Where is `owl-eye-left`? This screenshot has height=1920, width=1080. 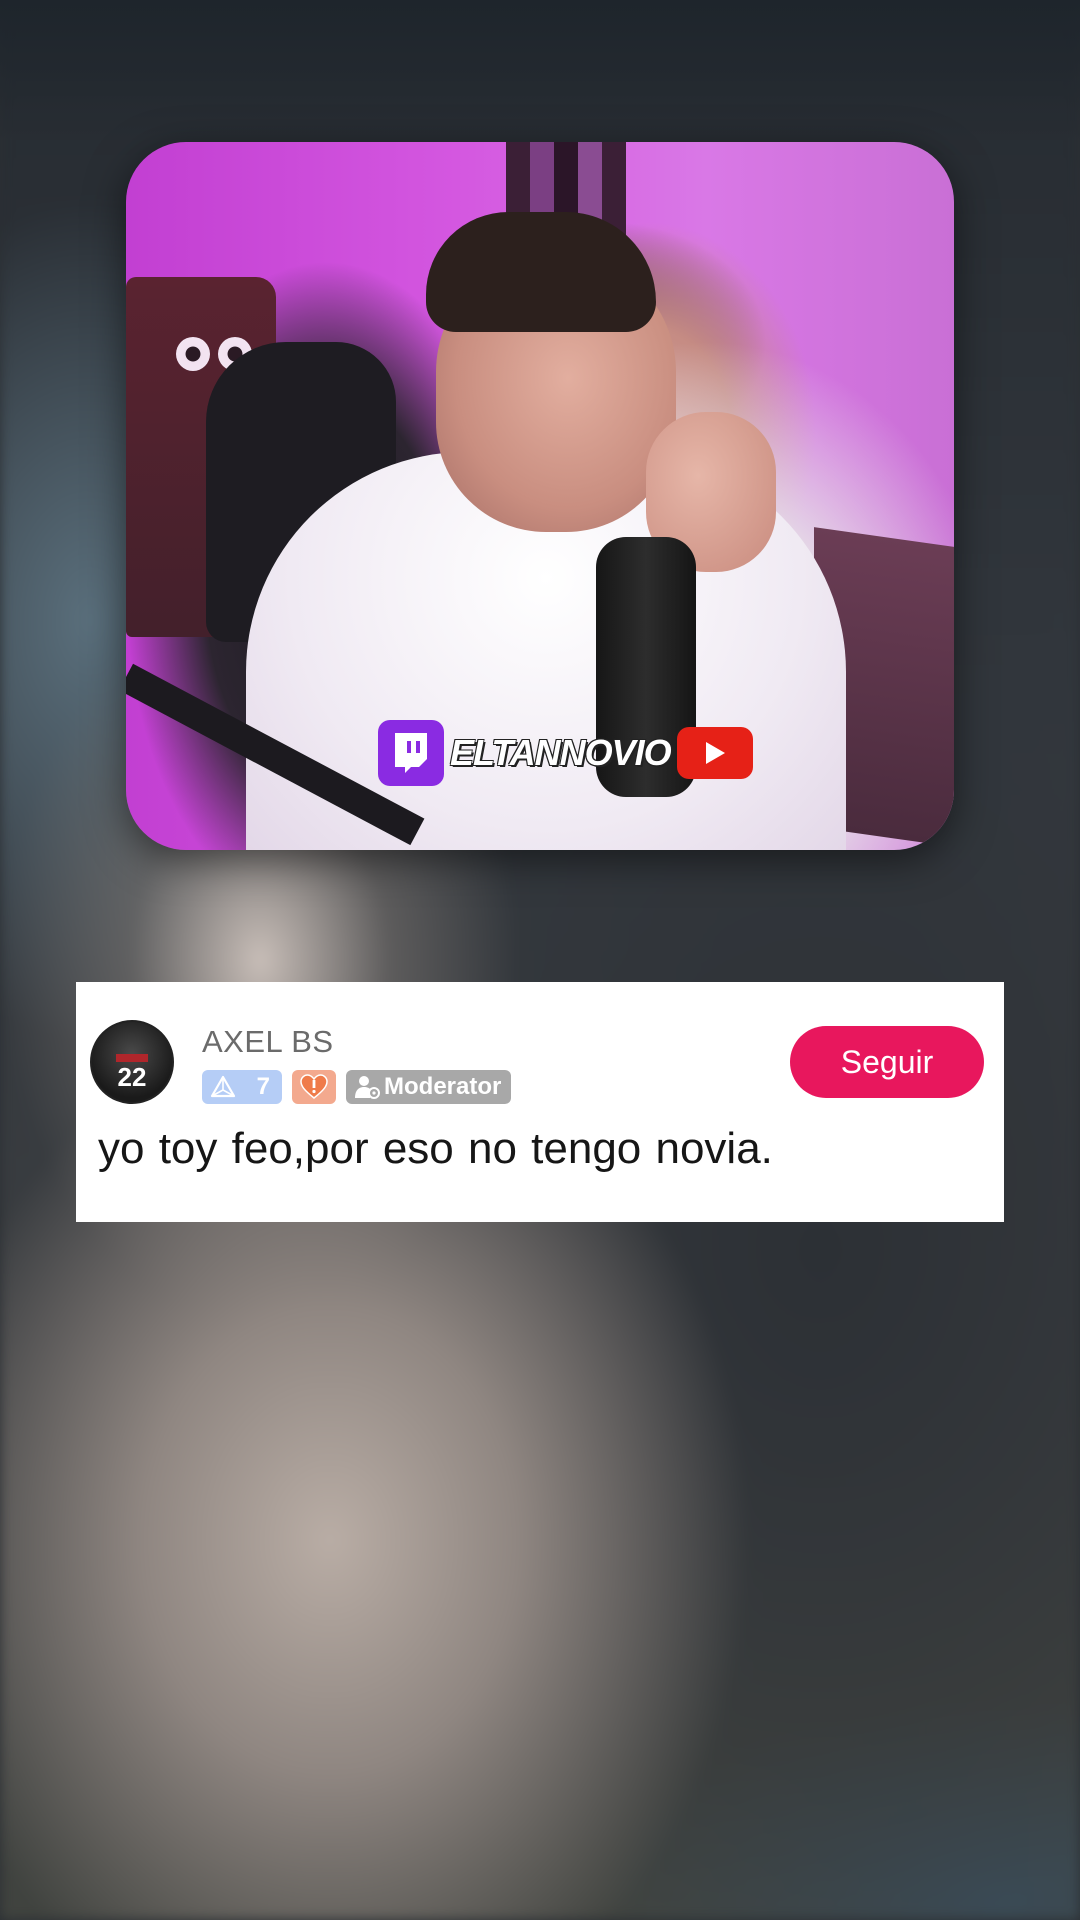 owl-eye-left is located at coordinates (193, 354).